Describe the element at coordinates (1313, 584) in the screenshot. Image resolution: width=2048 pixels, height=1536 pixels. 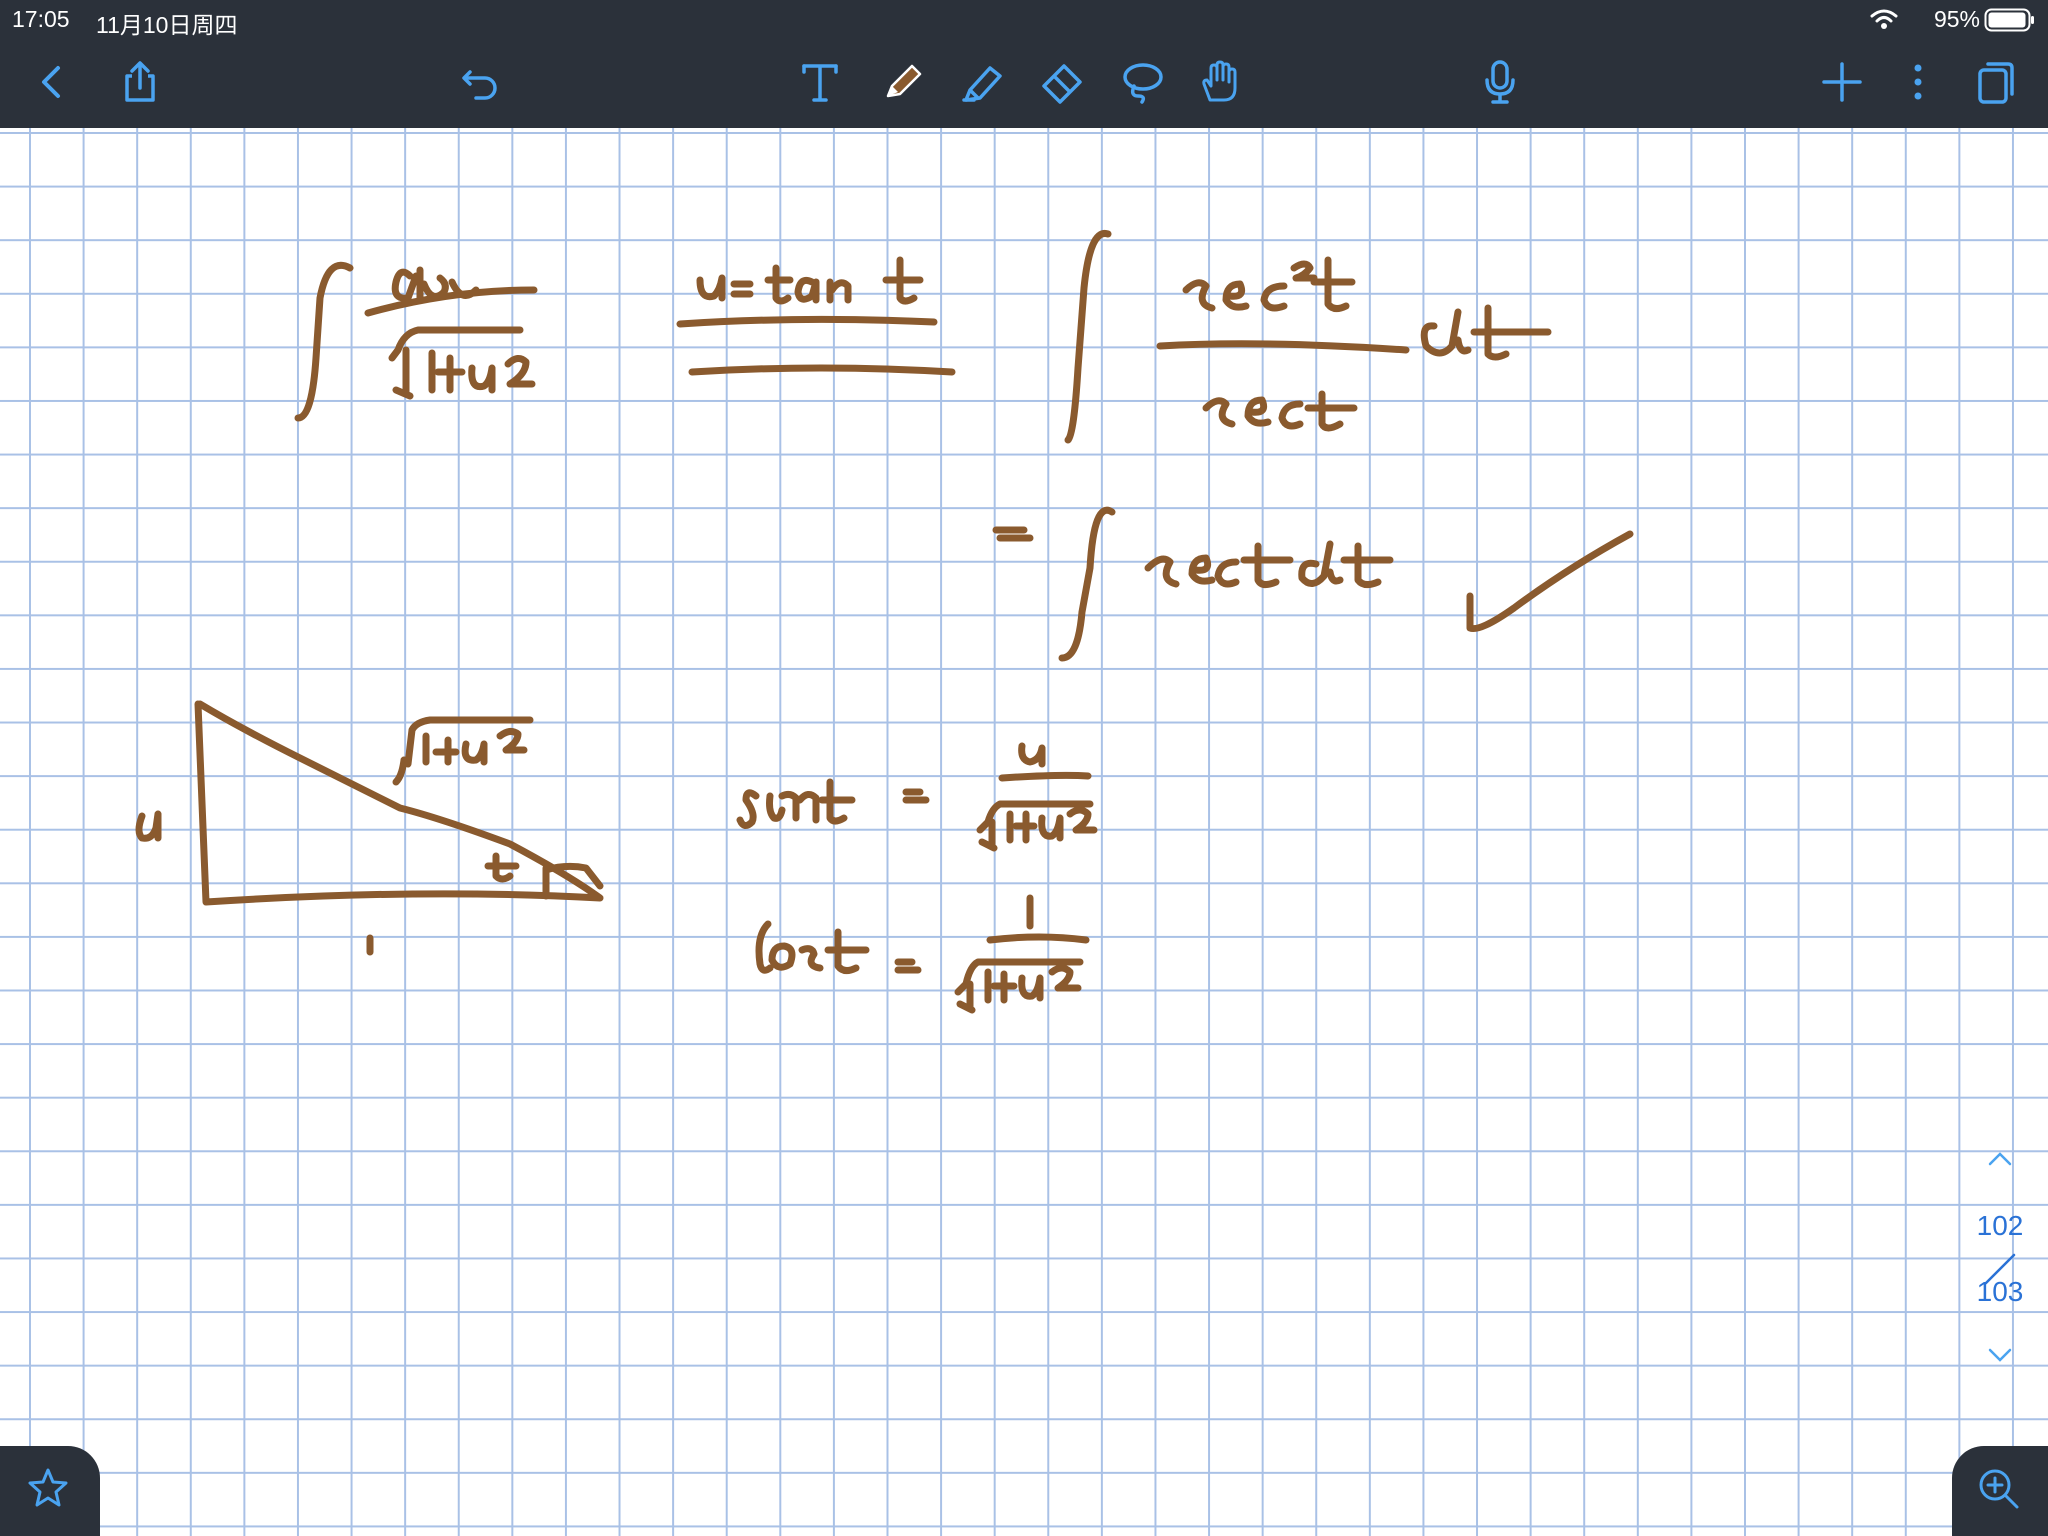
I see `integral-sect-dt-line` at that location.